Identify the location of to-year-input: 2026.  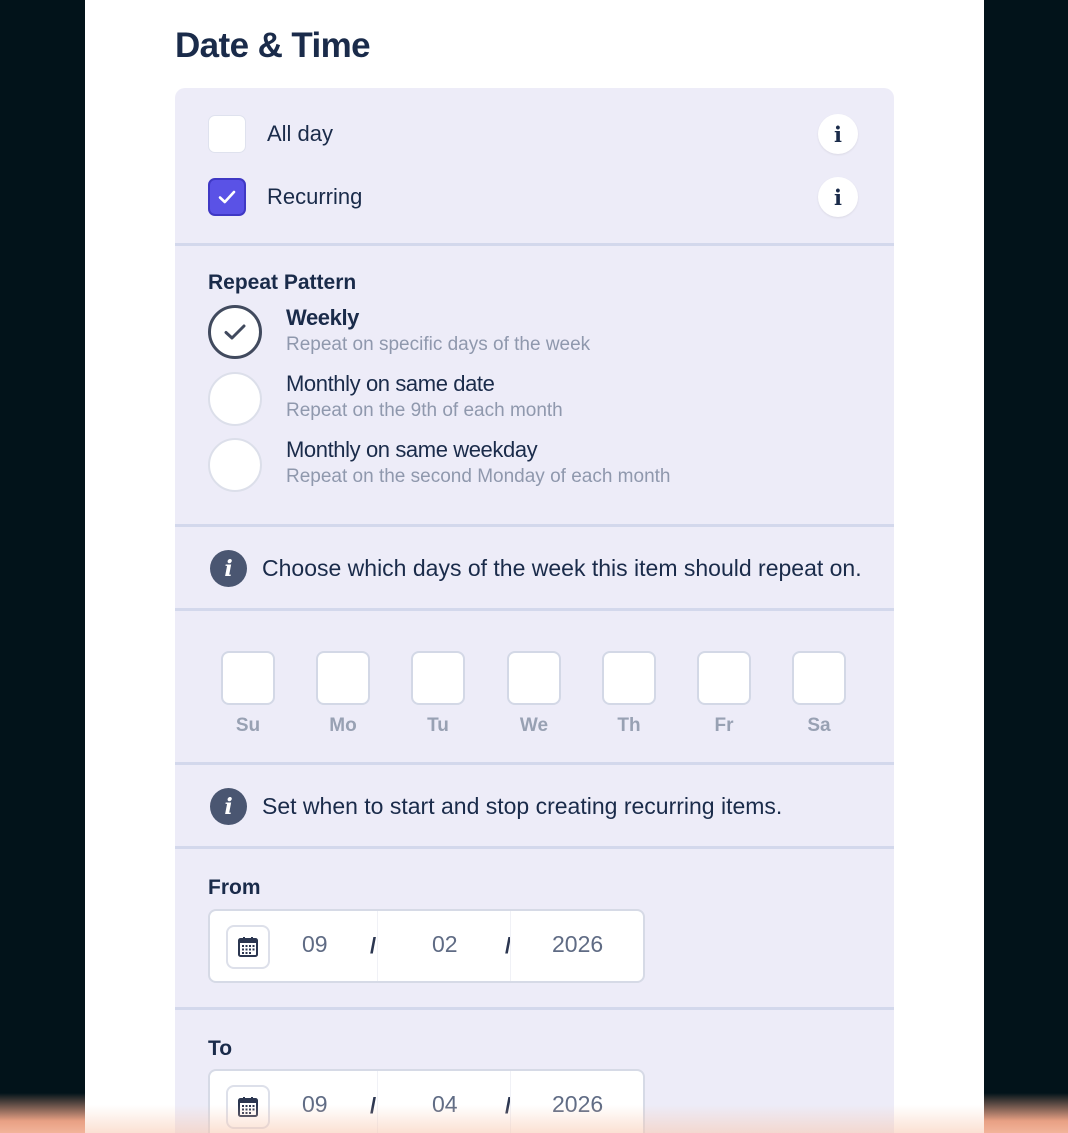
(577, 1104).